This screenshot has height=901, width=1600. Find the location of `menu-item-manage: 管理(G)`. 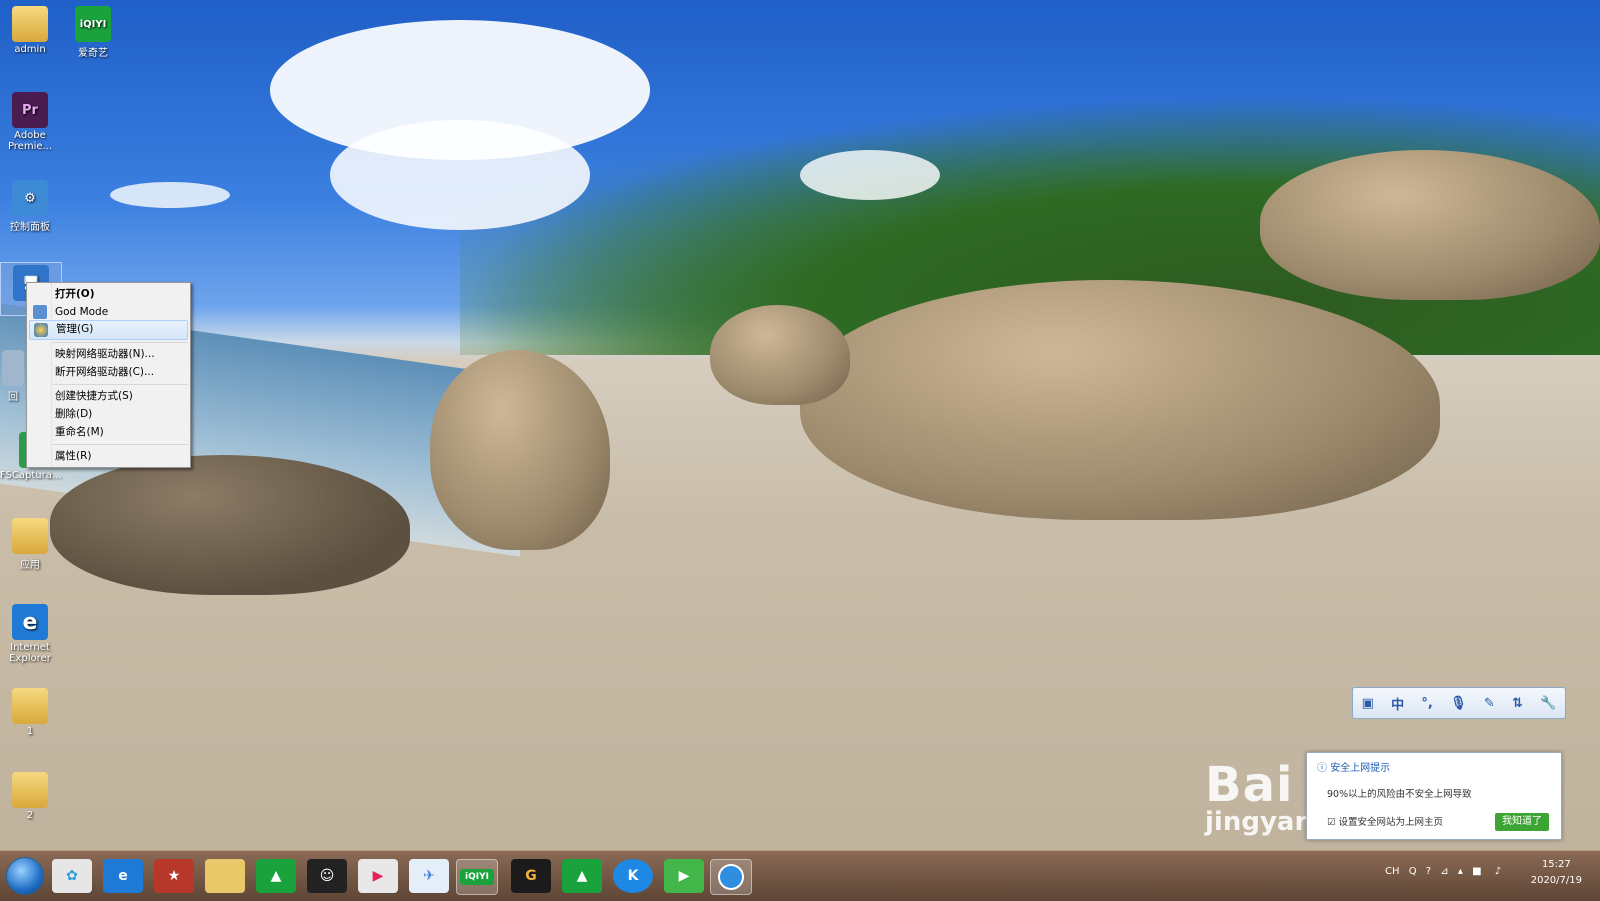

menu-item-manage: 管理(G) is located at coordinates (108, 330).